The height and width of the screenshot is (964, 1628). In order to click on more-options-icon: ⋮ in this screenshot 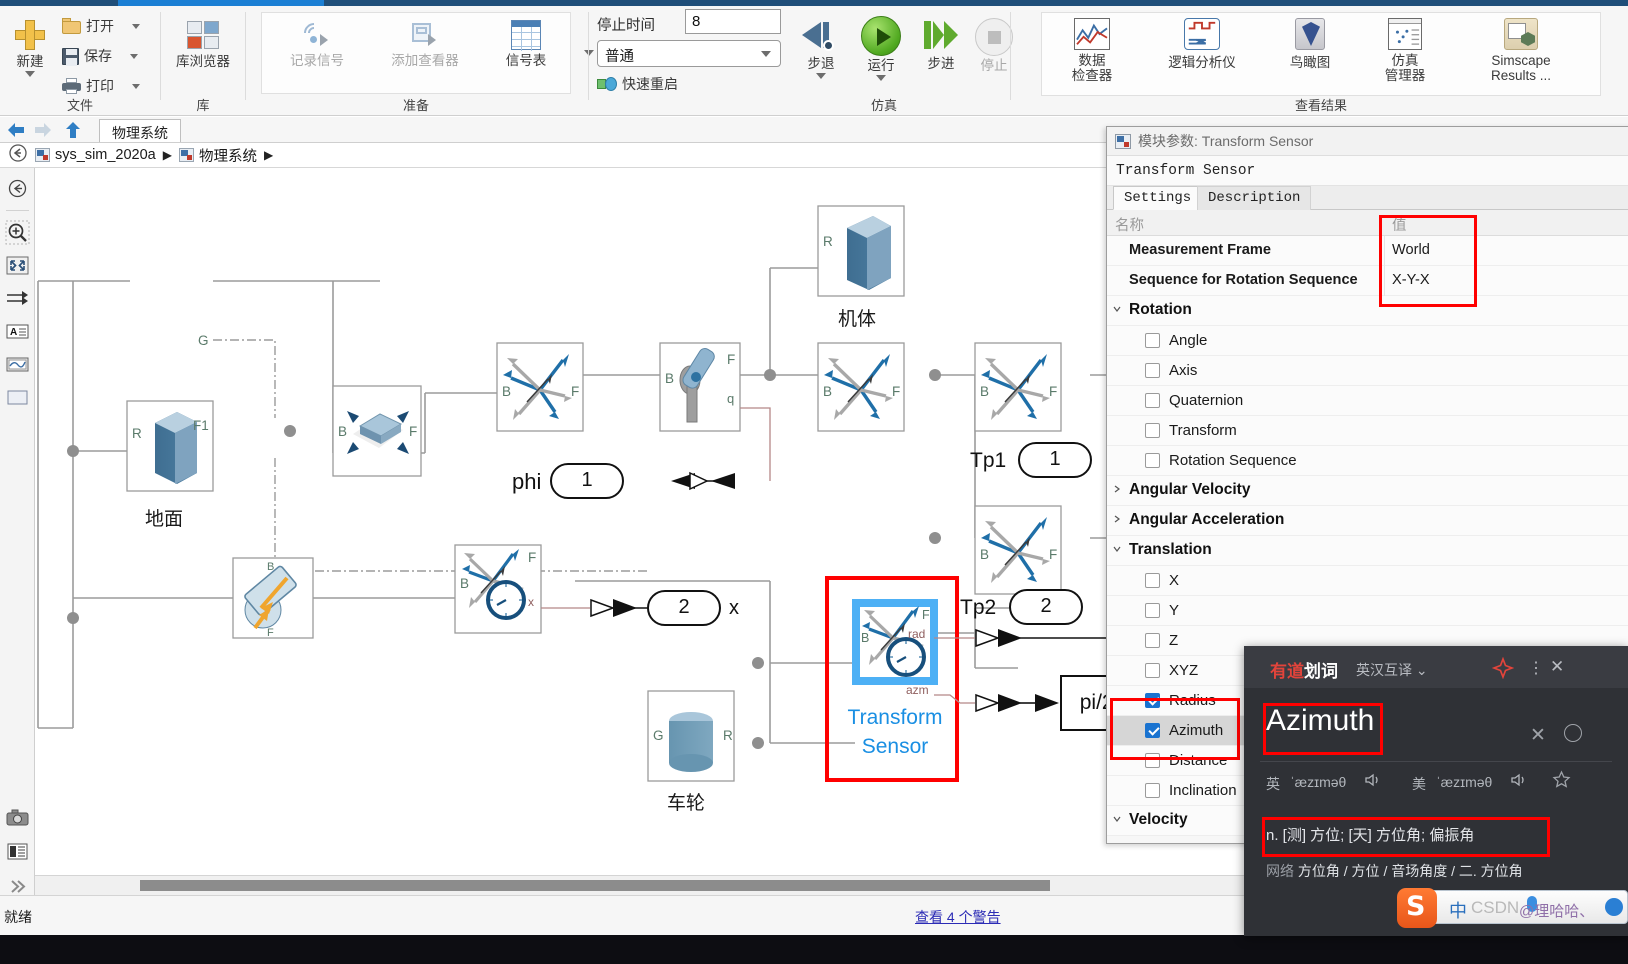, I will do `click(1536, 668)`.